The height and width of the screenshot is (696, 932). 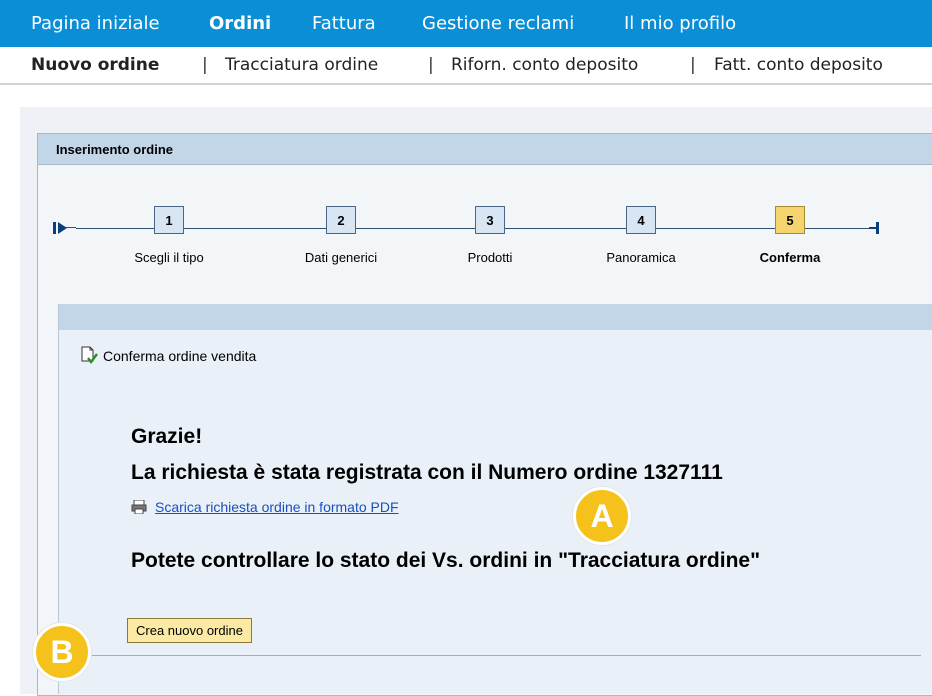 I want to click on step-1: 1, so click(x=169, y=220).